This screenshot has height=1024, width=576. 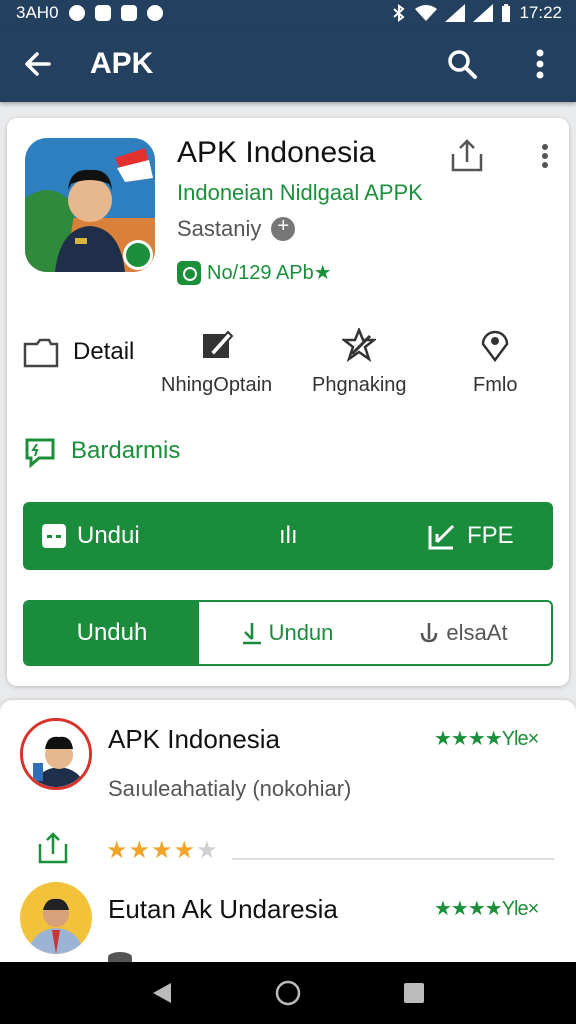 What do you see at coordinates (76, 13) in the screenshot?
I see `status-notification-icon` at bounding box center [76, 13].